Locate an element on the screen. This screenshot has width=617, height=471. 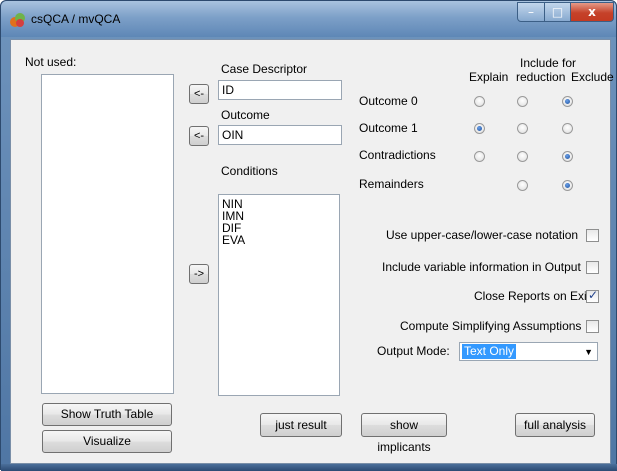
outcome1-explain-radio is located at coordinates (479, 128).